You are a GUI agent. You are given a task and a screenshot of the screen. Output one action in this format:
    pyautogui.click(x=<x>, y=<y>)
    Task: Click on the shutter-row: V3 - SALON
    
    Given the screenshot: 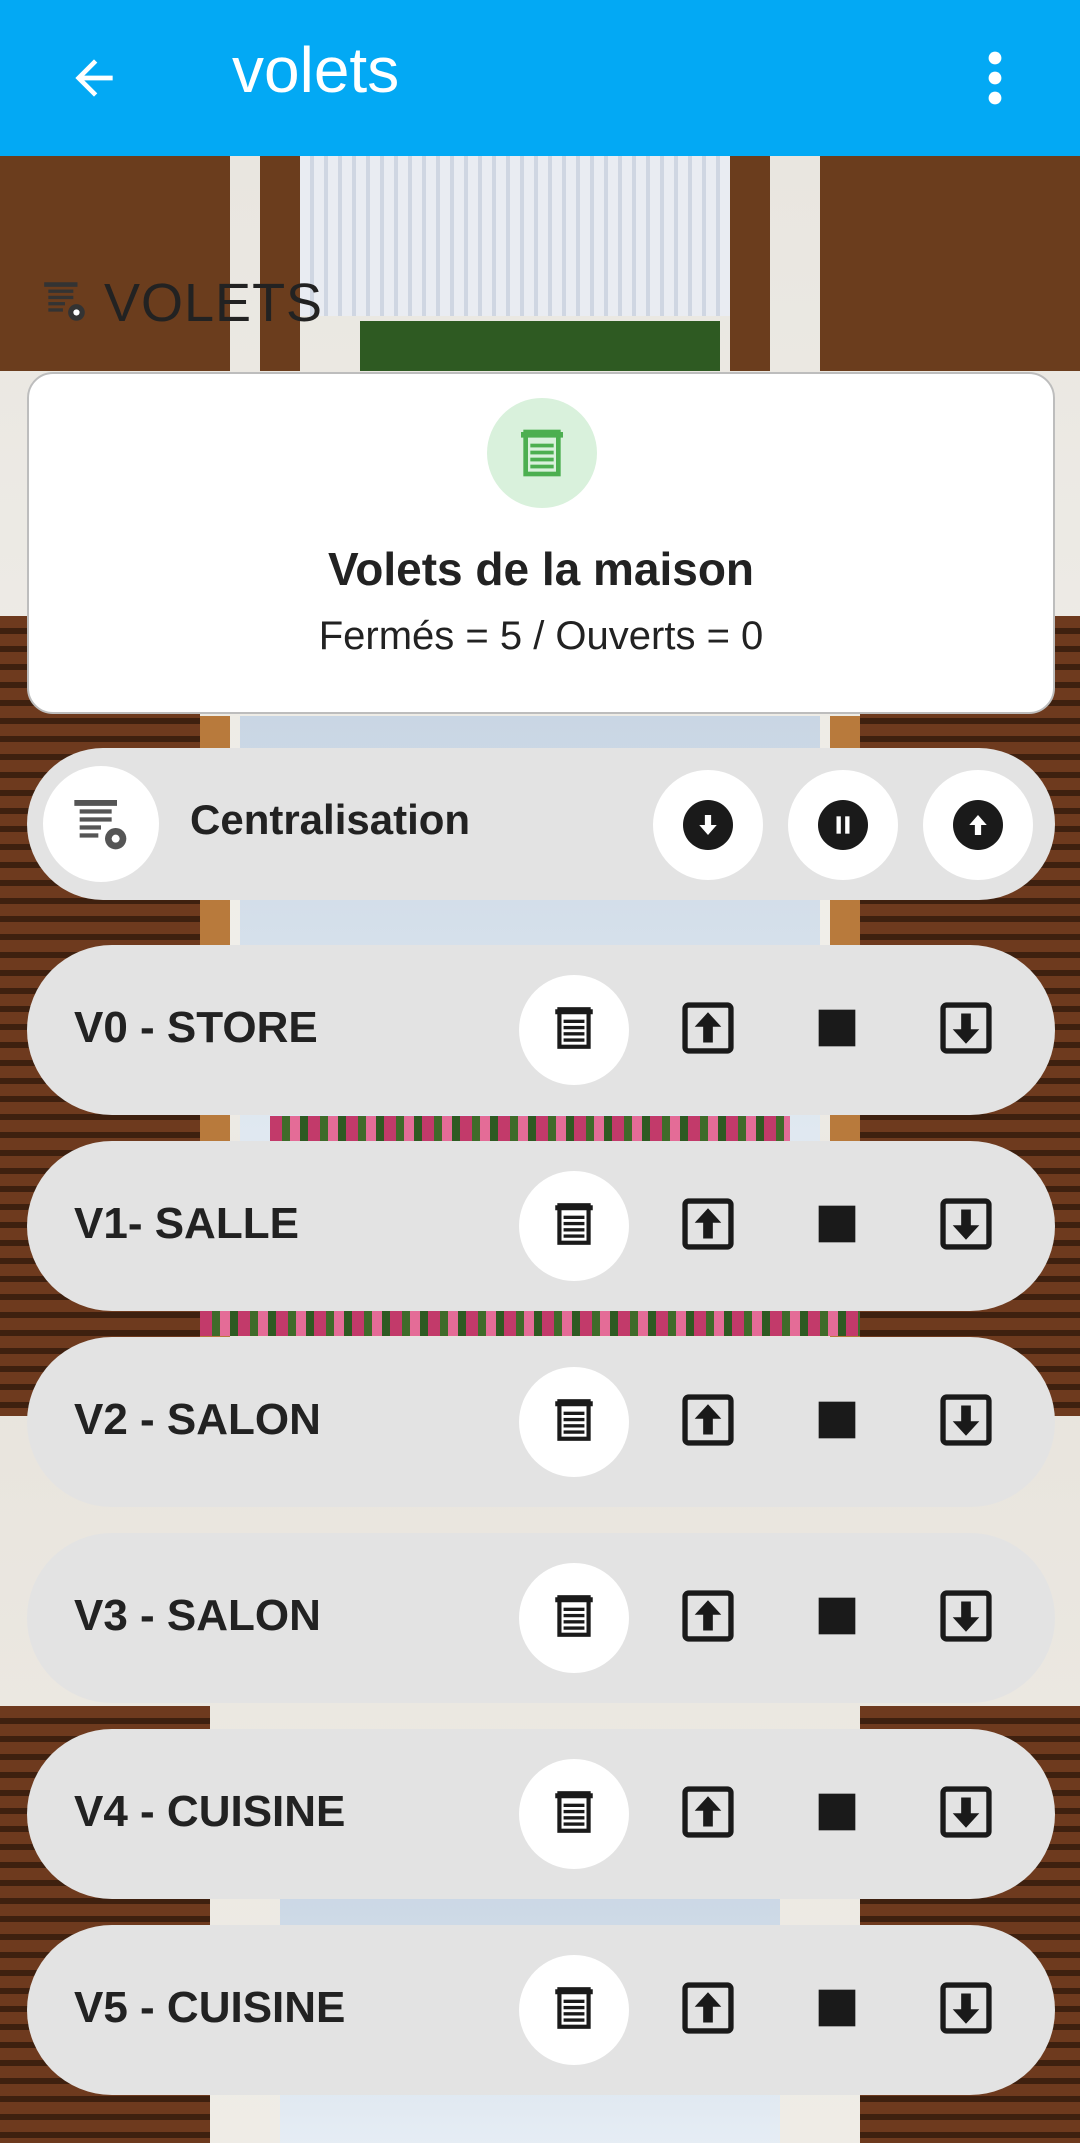 What is the action you would take?
    pyautogui.click(x=541, y=1618)
    